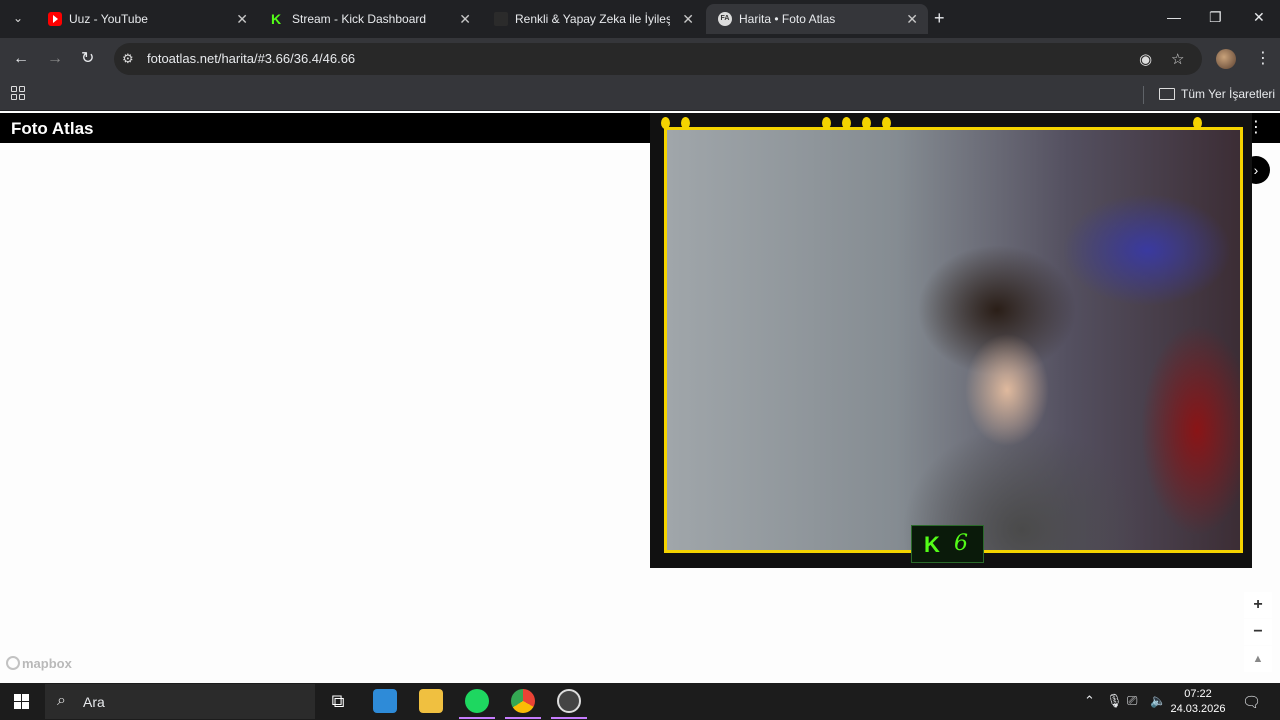 This screenshot has width=1280, height=720. I want to click on tab-title: Uuz - YouTube, so click(108, 19).